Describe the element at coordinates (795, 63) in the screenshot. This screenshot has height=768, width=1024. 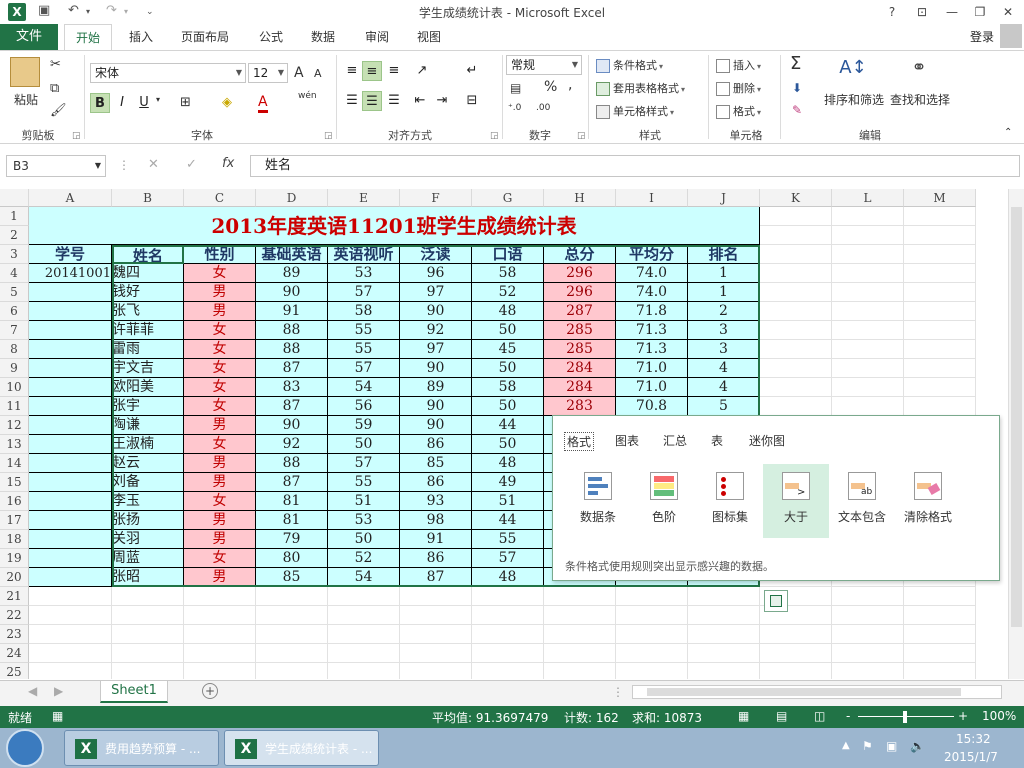
I see `autosum-button: Σ` at that location.